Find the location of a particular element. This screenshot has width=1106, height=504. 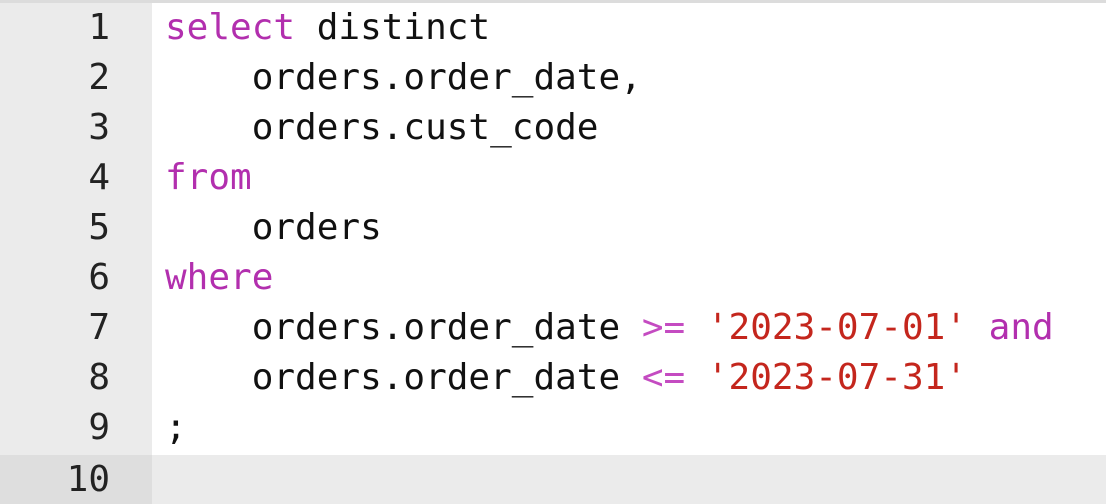

line-content: orders is located at coordinates (273, 228).